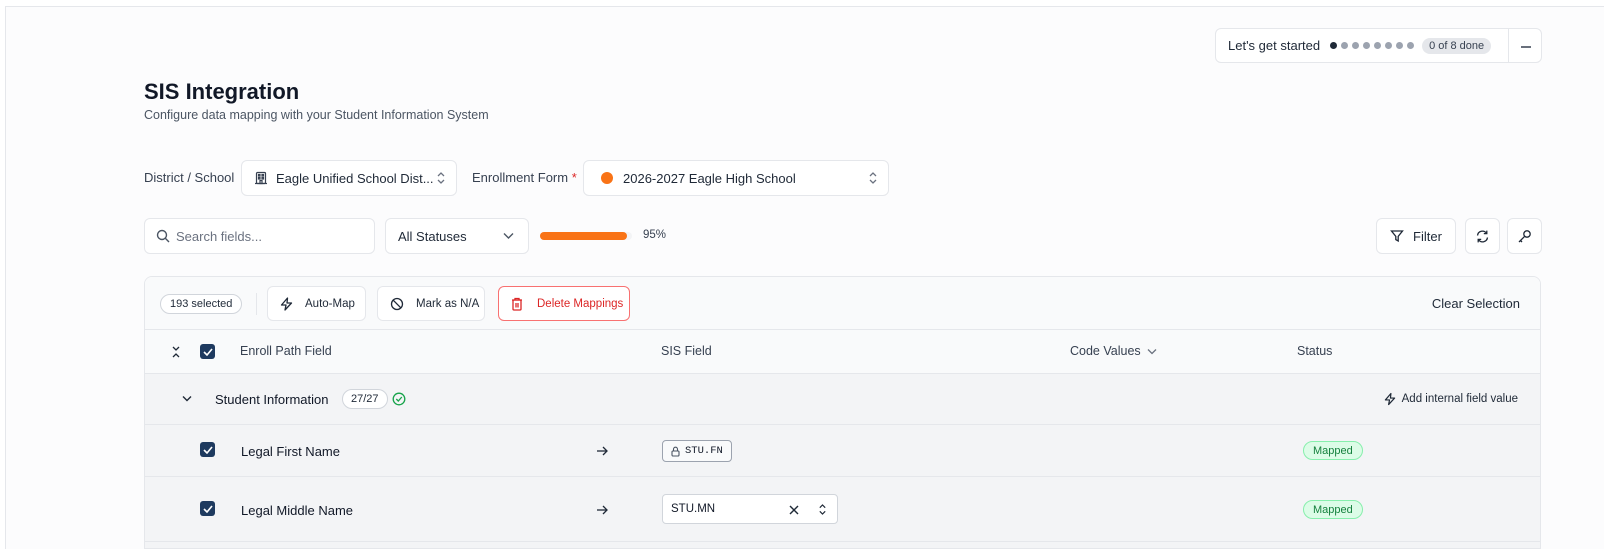 The image size is (1604, 549). Describe the element at coordinates (1372, 45) in the screenshot. I see `onboarding-step-dots` at that location.